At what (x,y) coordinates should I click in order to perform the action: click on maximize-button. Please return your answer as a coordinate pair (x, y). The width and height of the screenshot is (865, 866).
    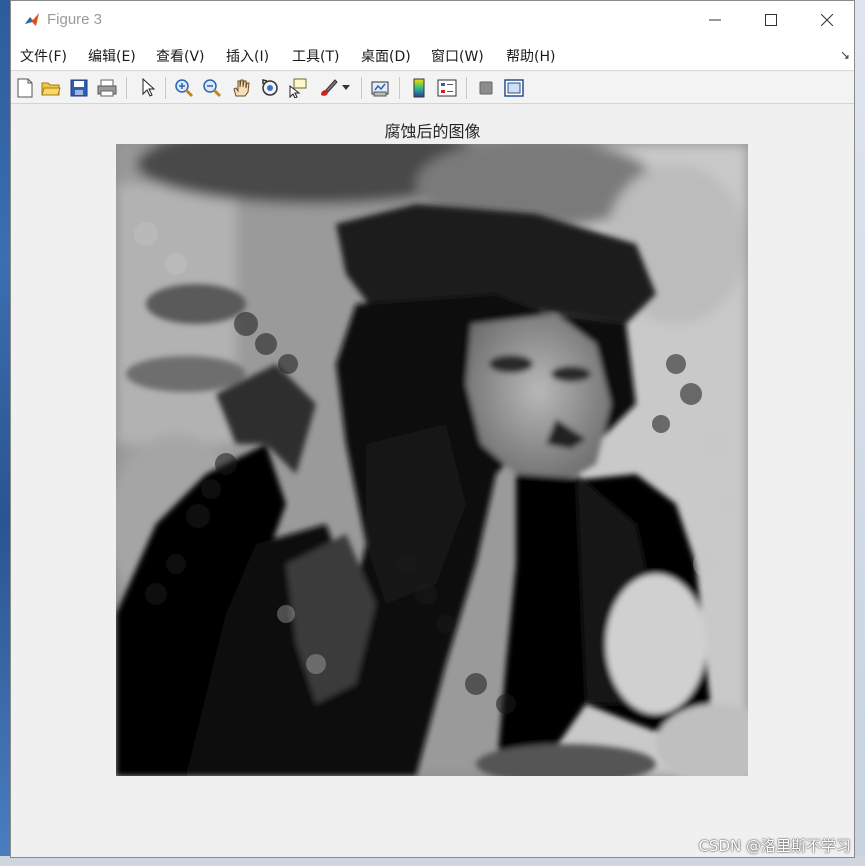
    Looking at the image, I should click on (771, 20).